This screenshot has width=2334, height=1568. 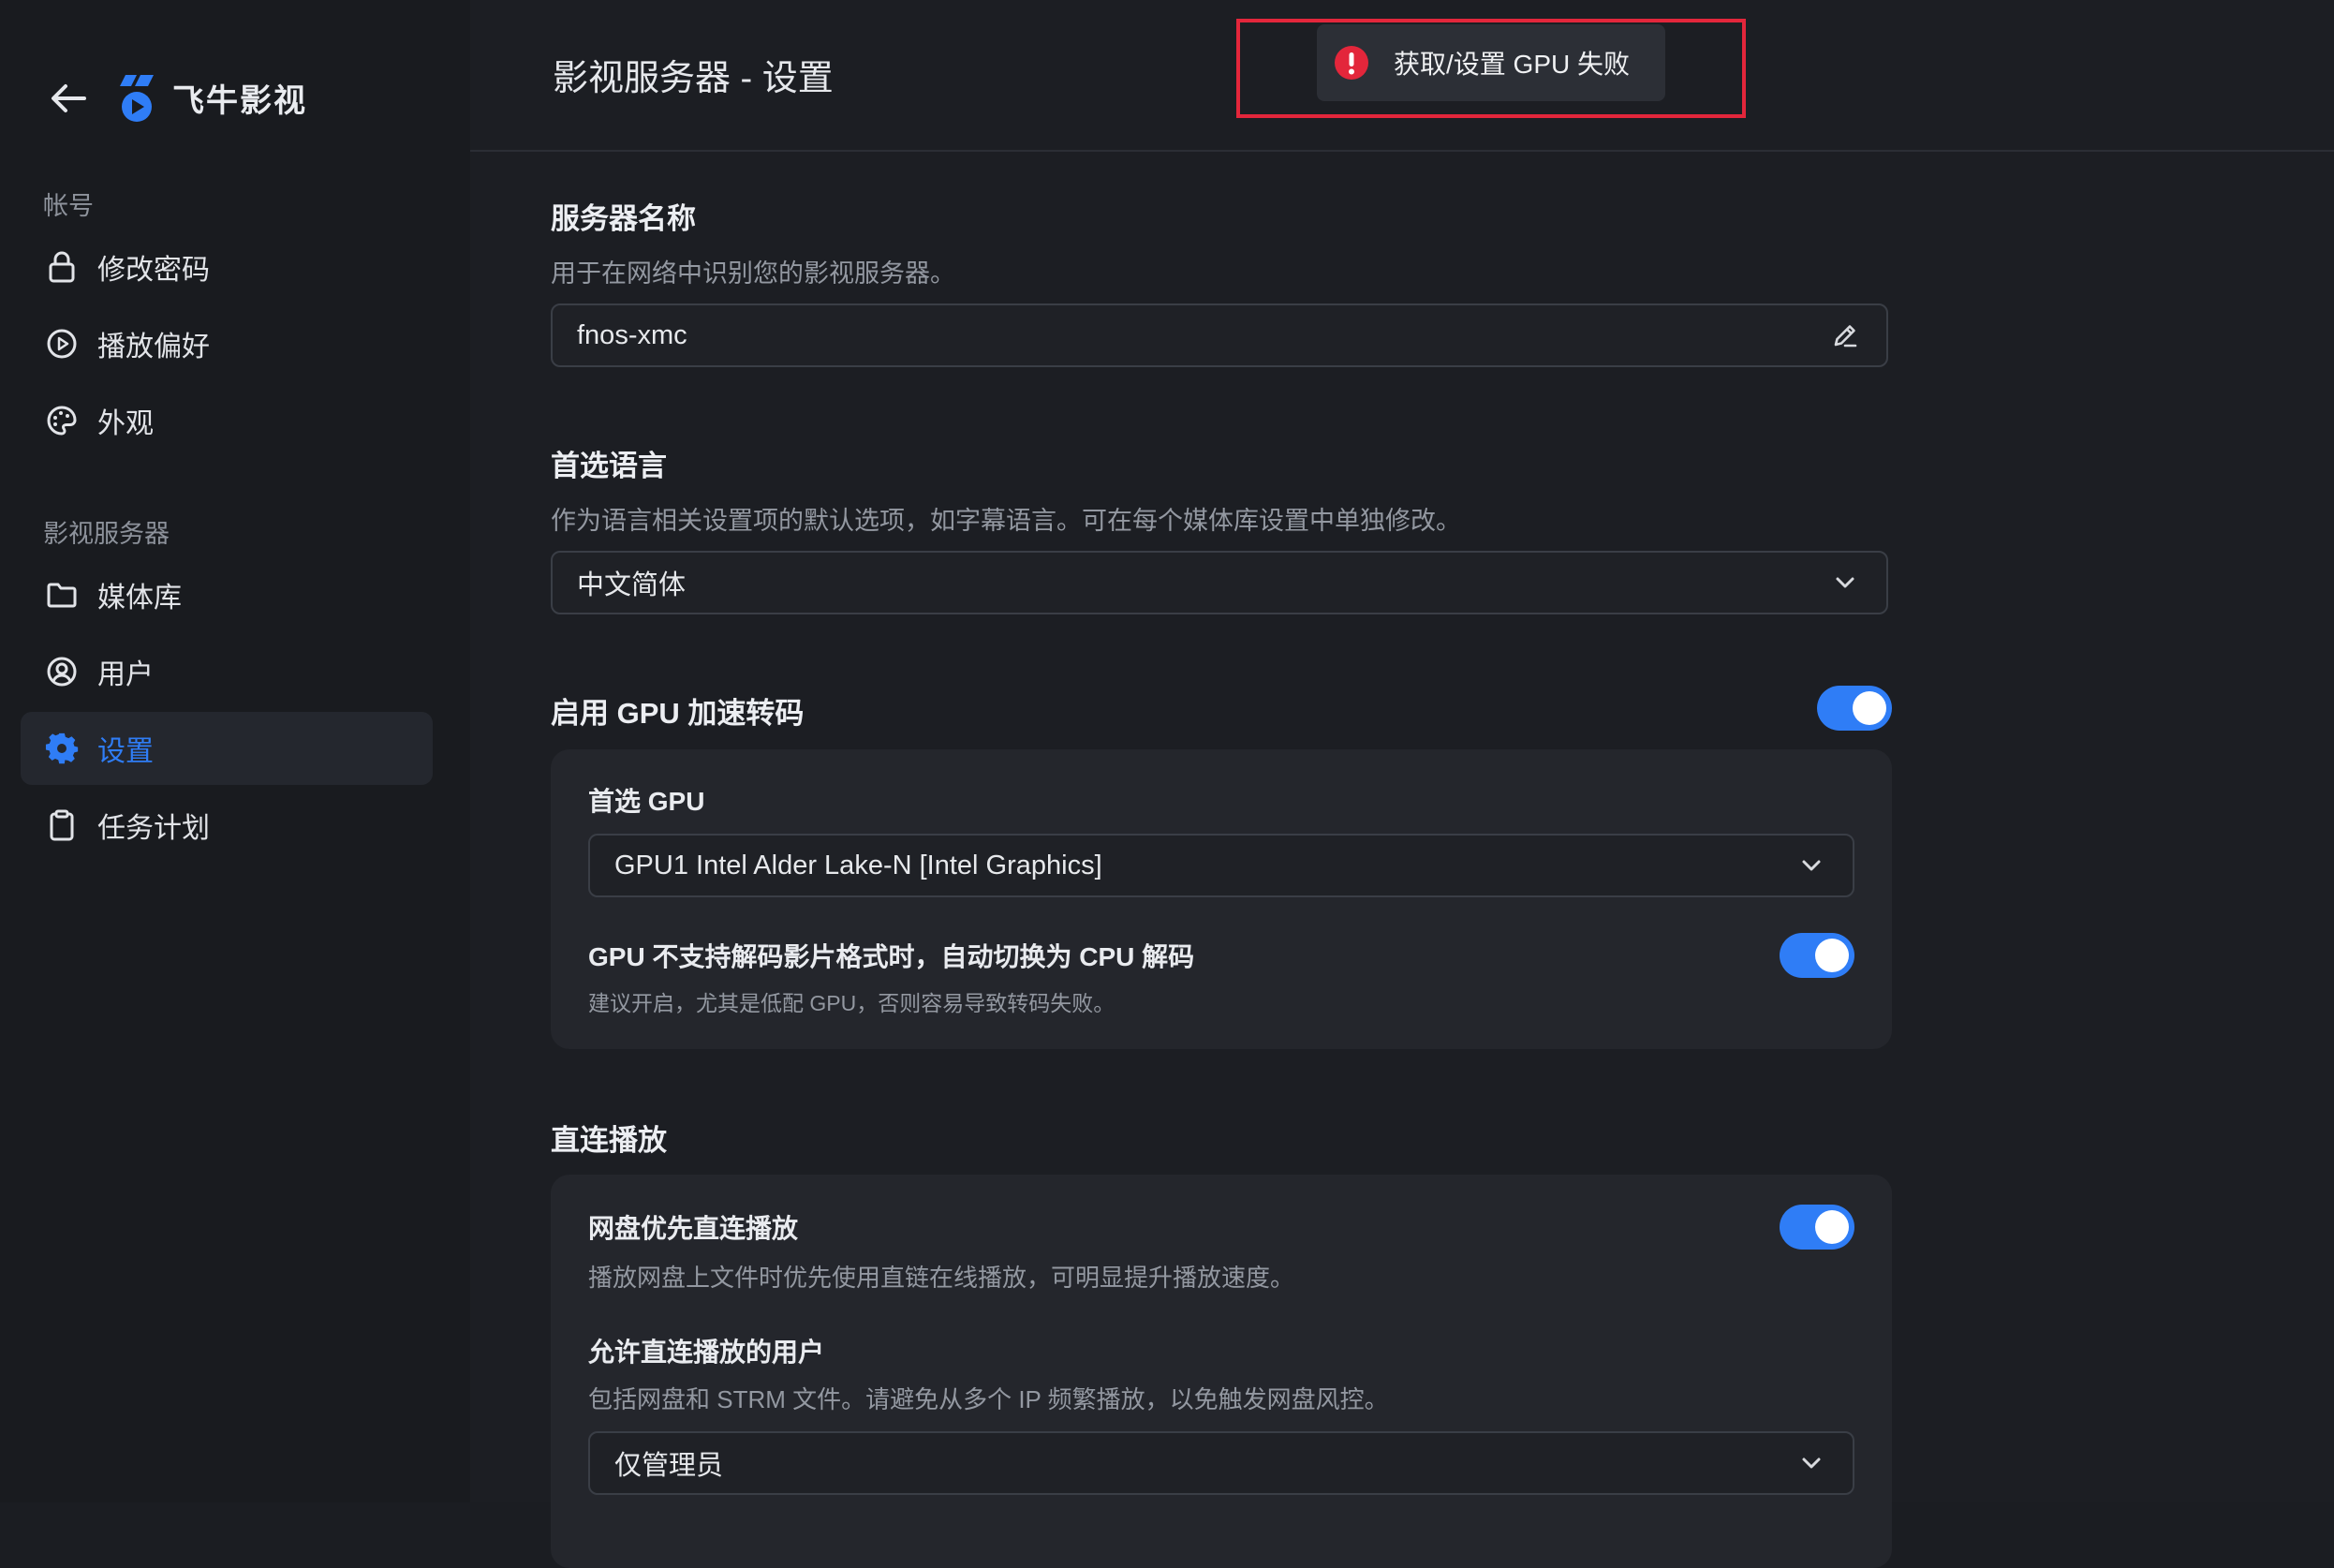 What do you see at coordinates (858, 865) in the screenshot?
I see `preferred-gpu-value: GPU1 Intel Alder Lake-N [Intel Graphics]` at bounding box center [858, 865].